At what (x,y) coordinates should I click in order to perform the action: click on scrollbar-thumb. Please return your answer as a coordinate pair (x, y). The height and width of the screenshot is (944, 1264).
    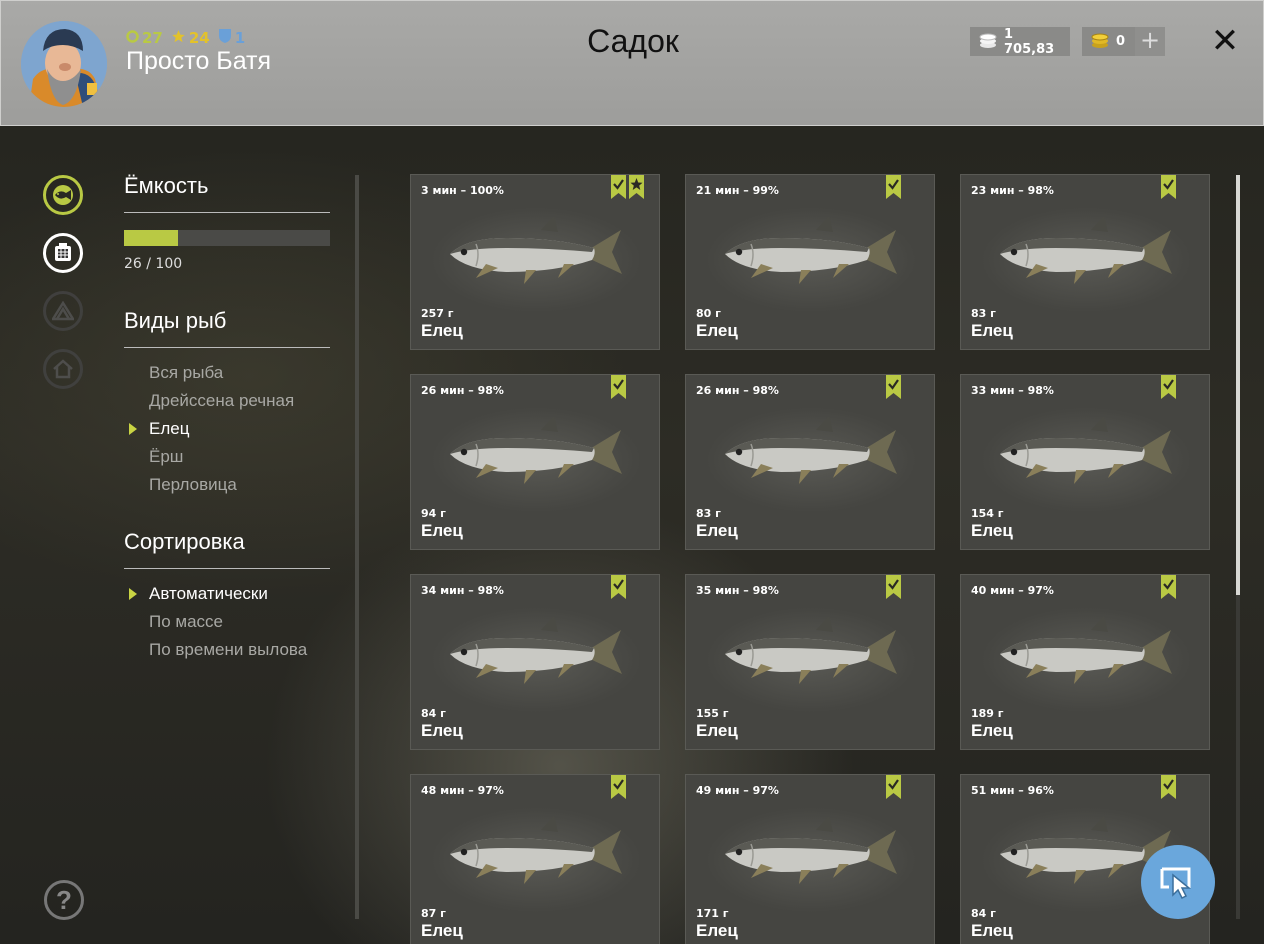
    Looking at the image, I should click on (1238, 385).